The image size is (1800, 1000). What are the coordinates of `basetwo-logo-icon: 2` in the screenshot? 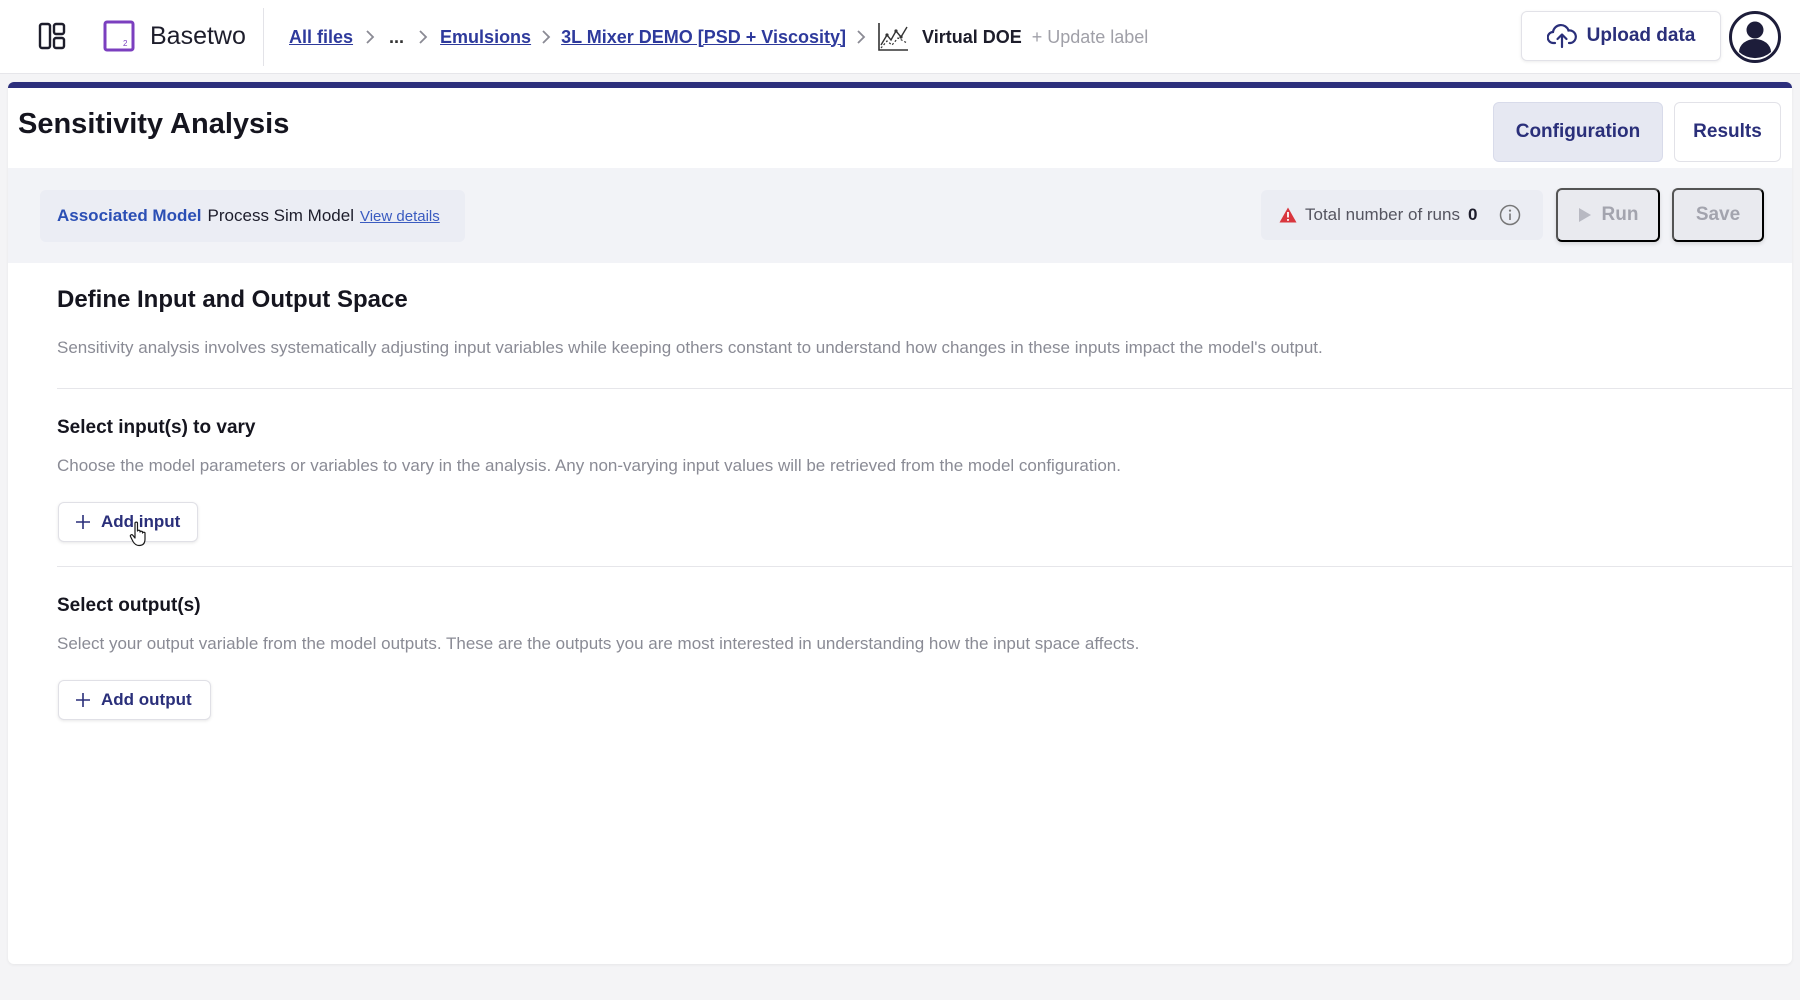 It's located at (119, 36).